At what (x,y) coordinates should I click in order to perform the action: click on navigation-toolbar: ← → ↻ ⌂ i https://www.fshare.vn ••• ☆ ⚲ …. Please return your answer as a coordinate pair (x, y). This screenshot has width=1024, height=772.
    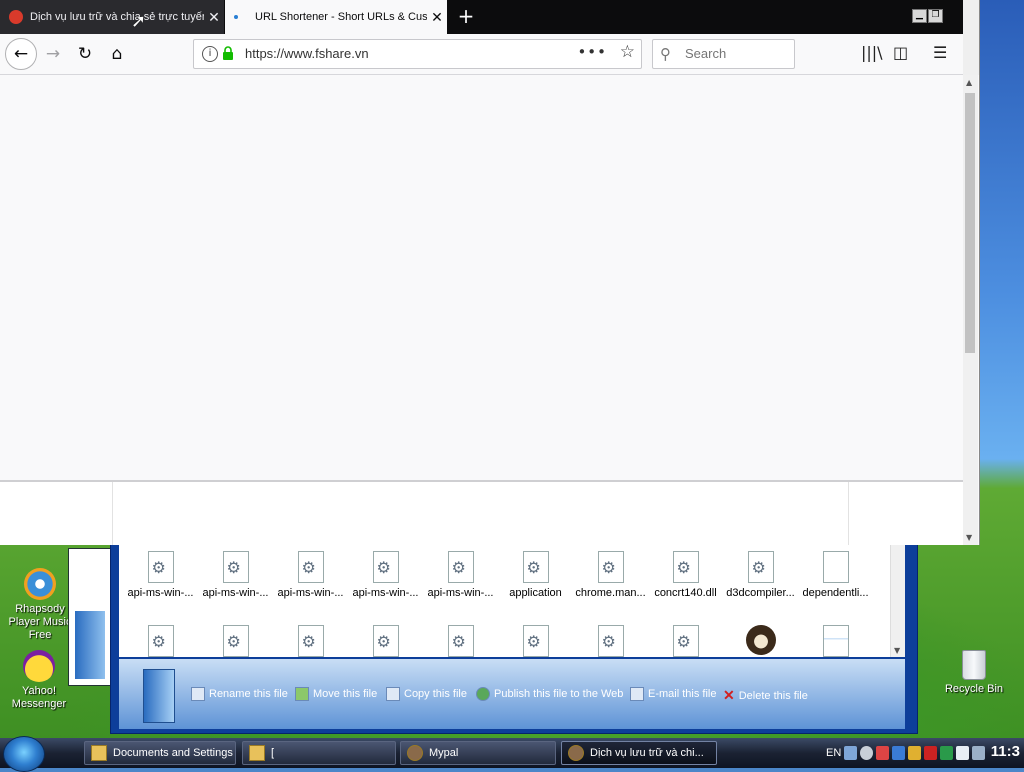
    Looking at the image, I should click on (481, 54).